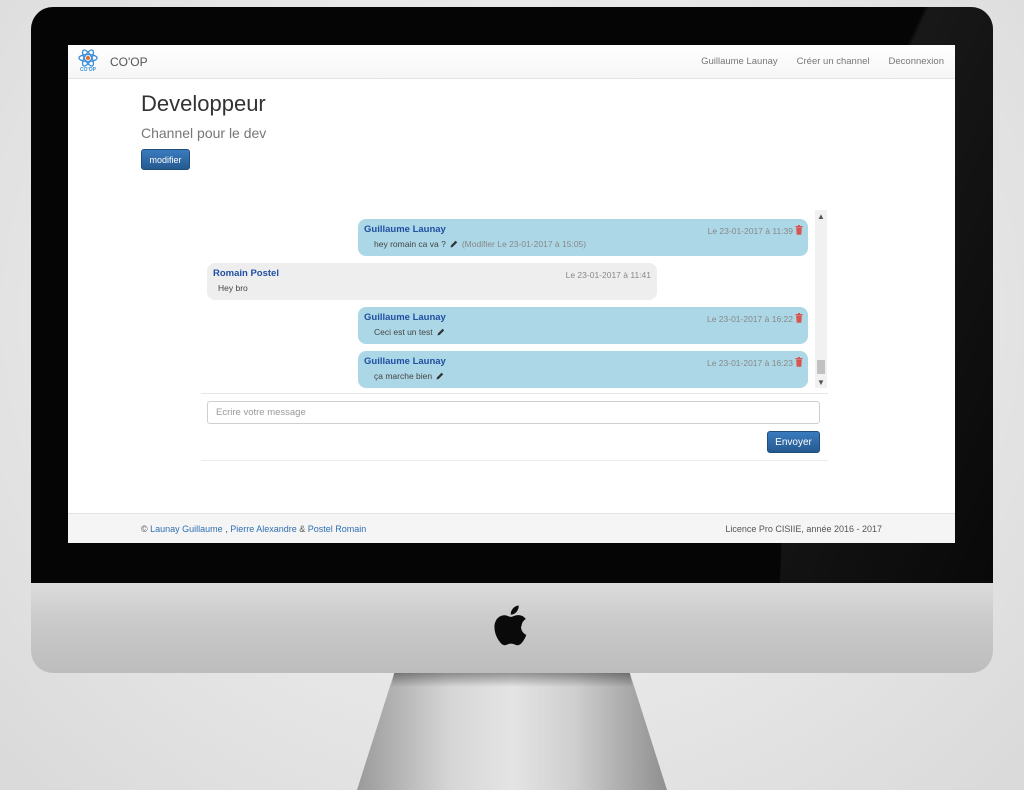 The width and height of the screenshot is (1024, 790). Describe the element at coordinates (203, 103) in the screenshot. I see `channel-title: Developpeur` at that location.